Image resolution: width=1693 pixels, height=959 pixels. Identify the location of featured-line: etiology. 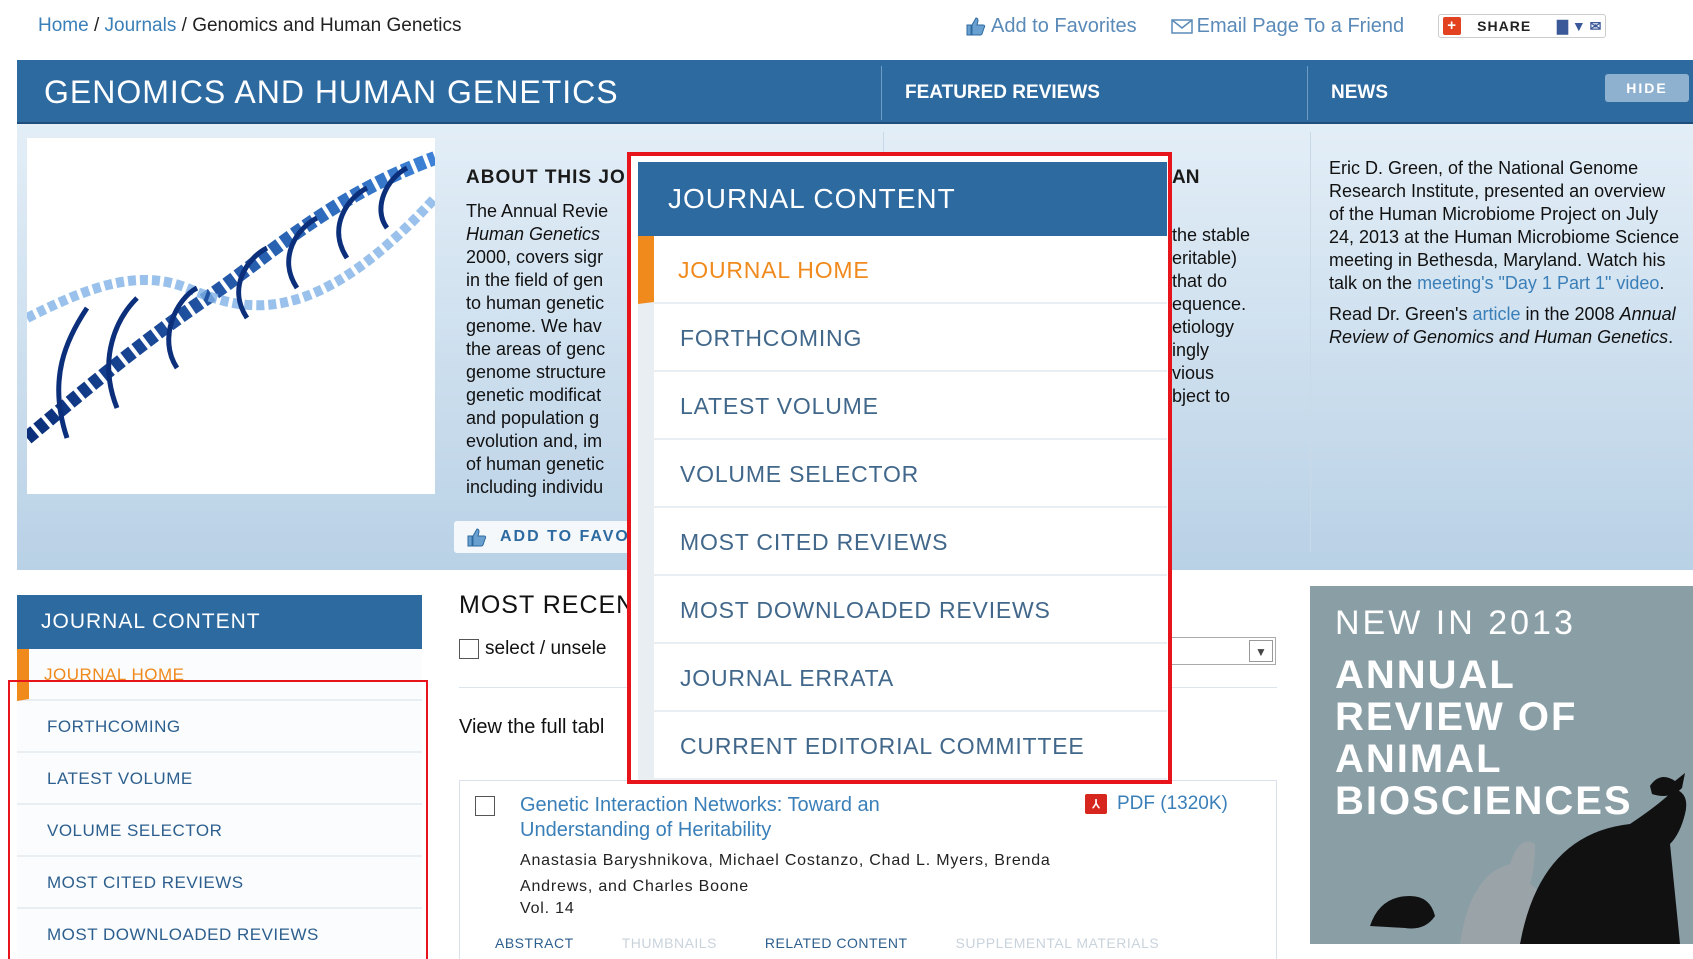
(1203, 327).